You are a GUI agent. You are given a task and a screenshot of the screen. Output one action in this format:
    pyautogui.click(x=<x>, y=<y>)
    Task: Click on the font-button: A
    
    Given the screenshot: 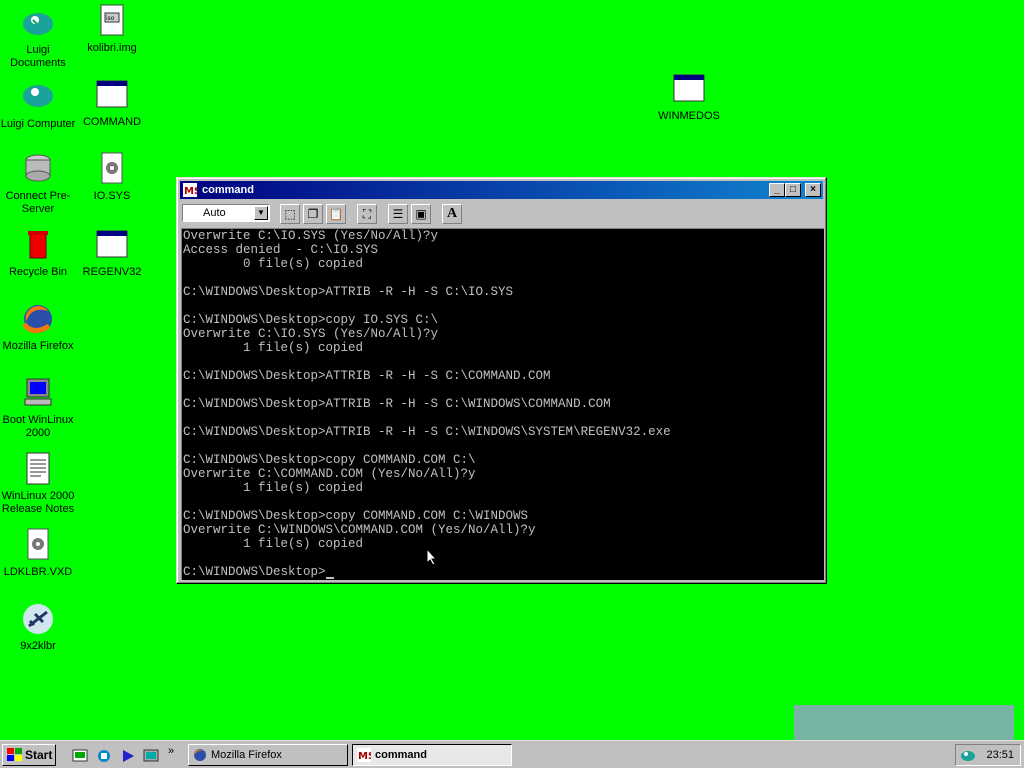 What is the action you would take?
    pyautogui.click(x=452, y=214)
    